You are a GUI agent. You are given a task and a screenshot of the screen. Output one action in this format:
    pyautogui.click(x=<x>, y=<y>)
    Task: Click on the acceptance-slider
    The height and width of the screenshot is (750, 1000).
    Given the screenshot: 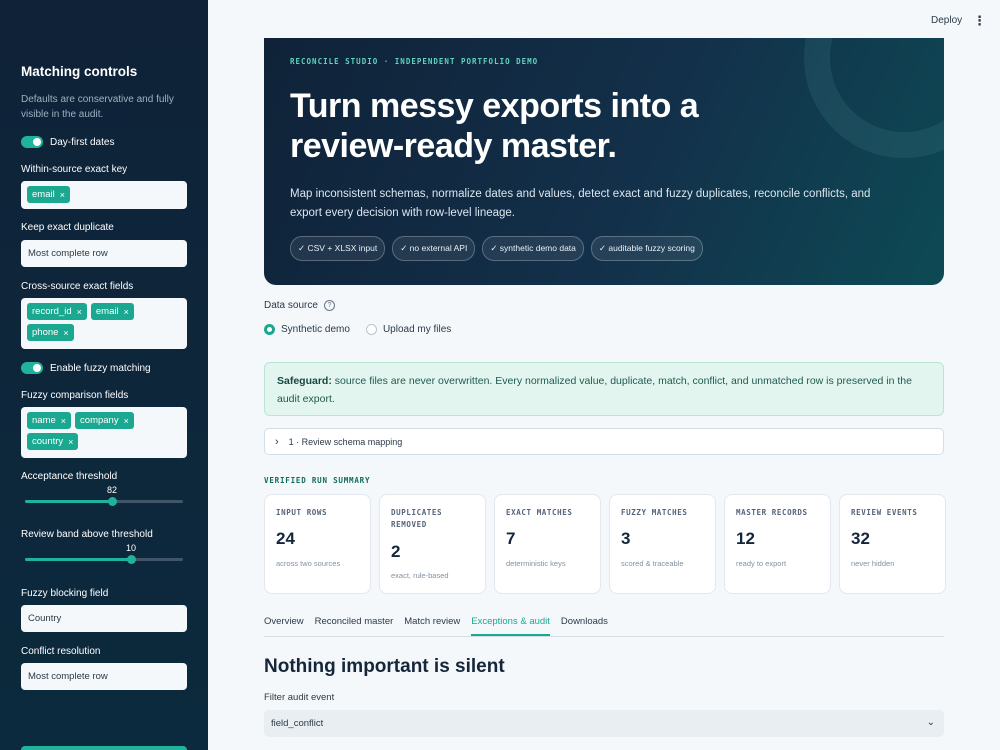 What is the action you would take?
    pyautogui.click(x=104, y=501)
    